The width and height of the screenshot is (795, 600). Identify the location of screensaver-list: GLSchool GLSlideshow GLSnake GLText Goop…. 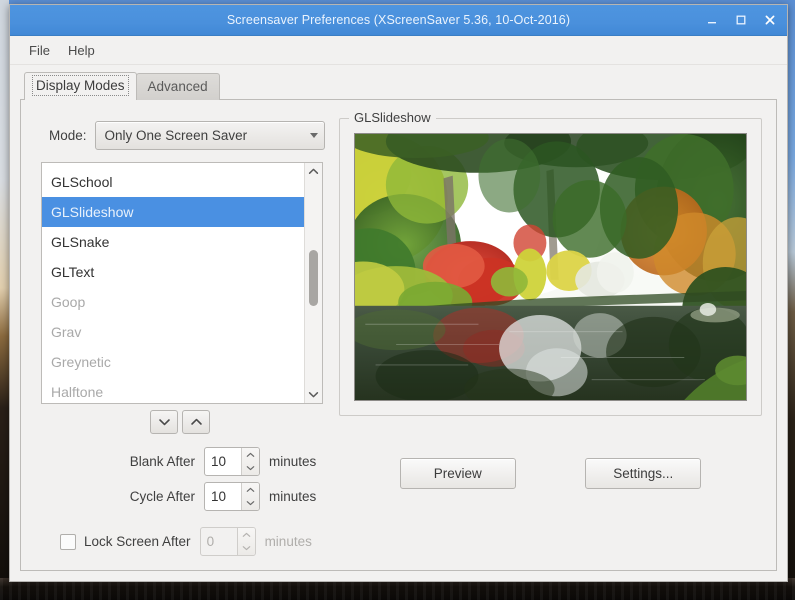
(182, 283).